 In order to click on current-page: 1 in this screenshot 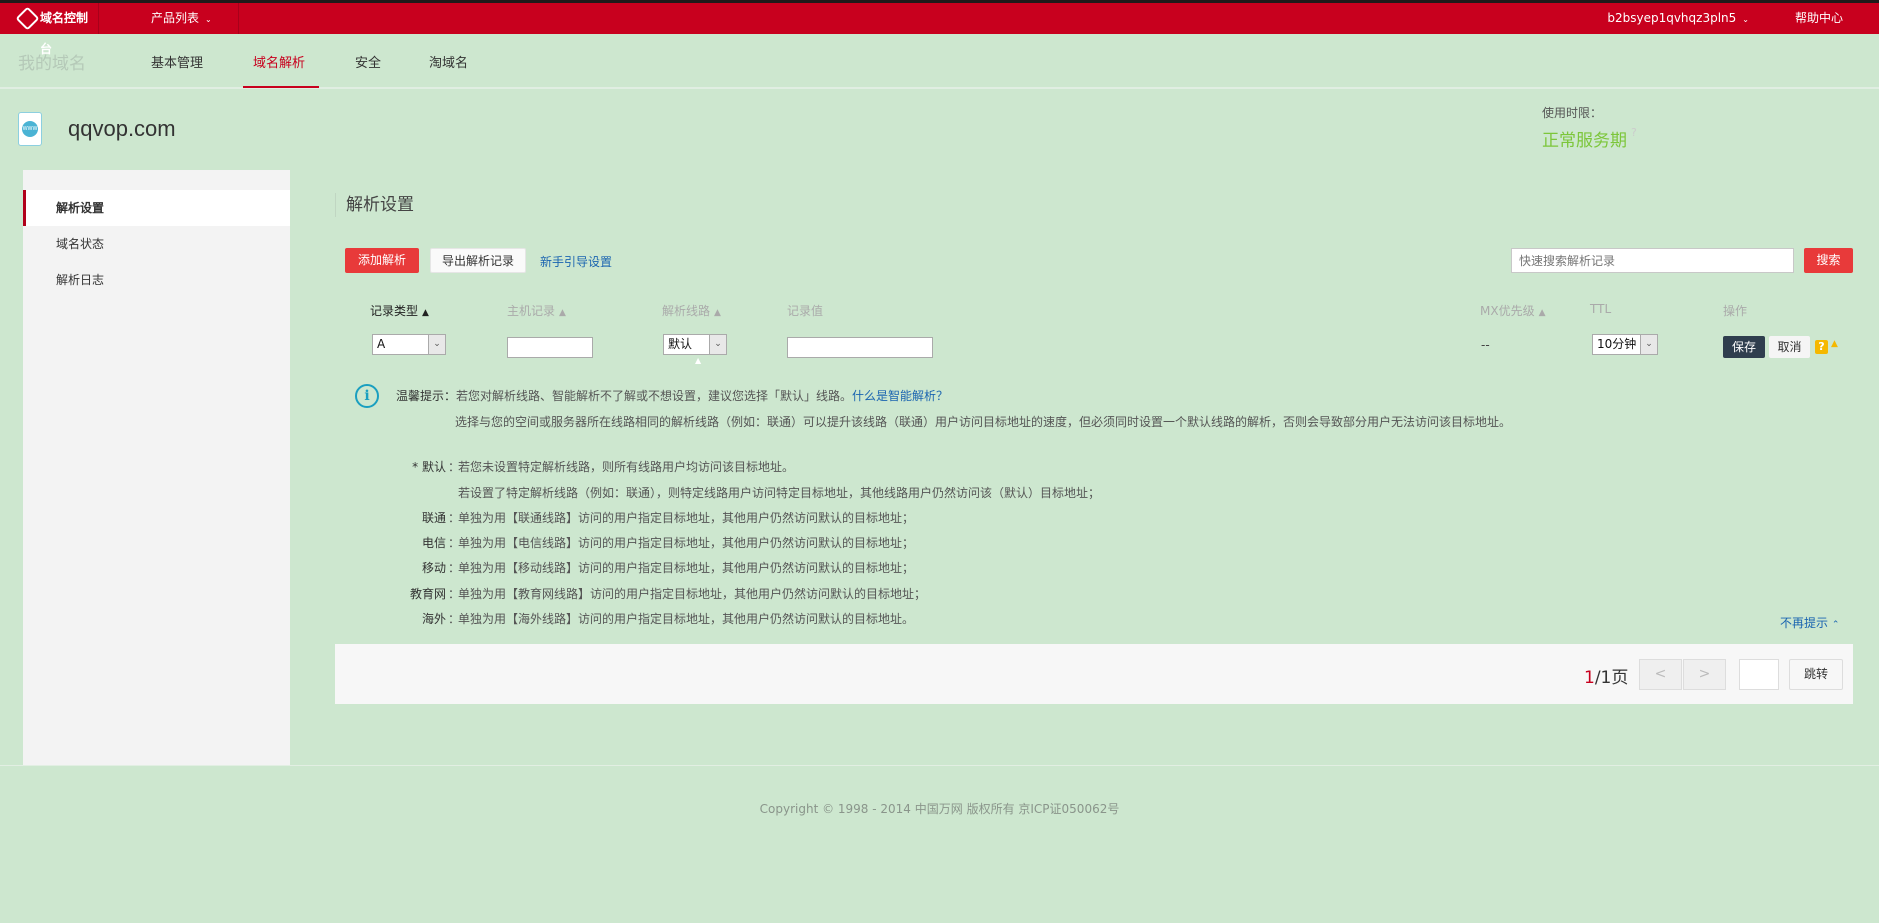, I will do `click(1589, 678)`.